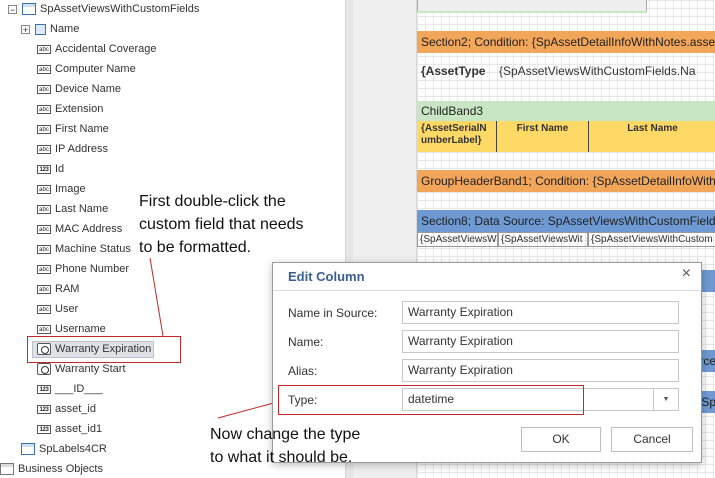 The image size is (715, 478). Describe the element at coordinates (285, 434) in the screenshot. I see `note2-line: Now change the type` at that location.